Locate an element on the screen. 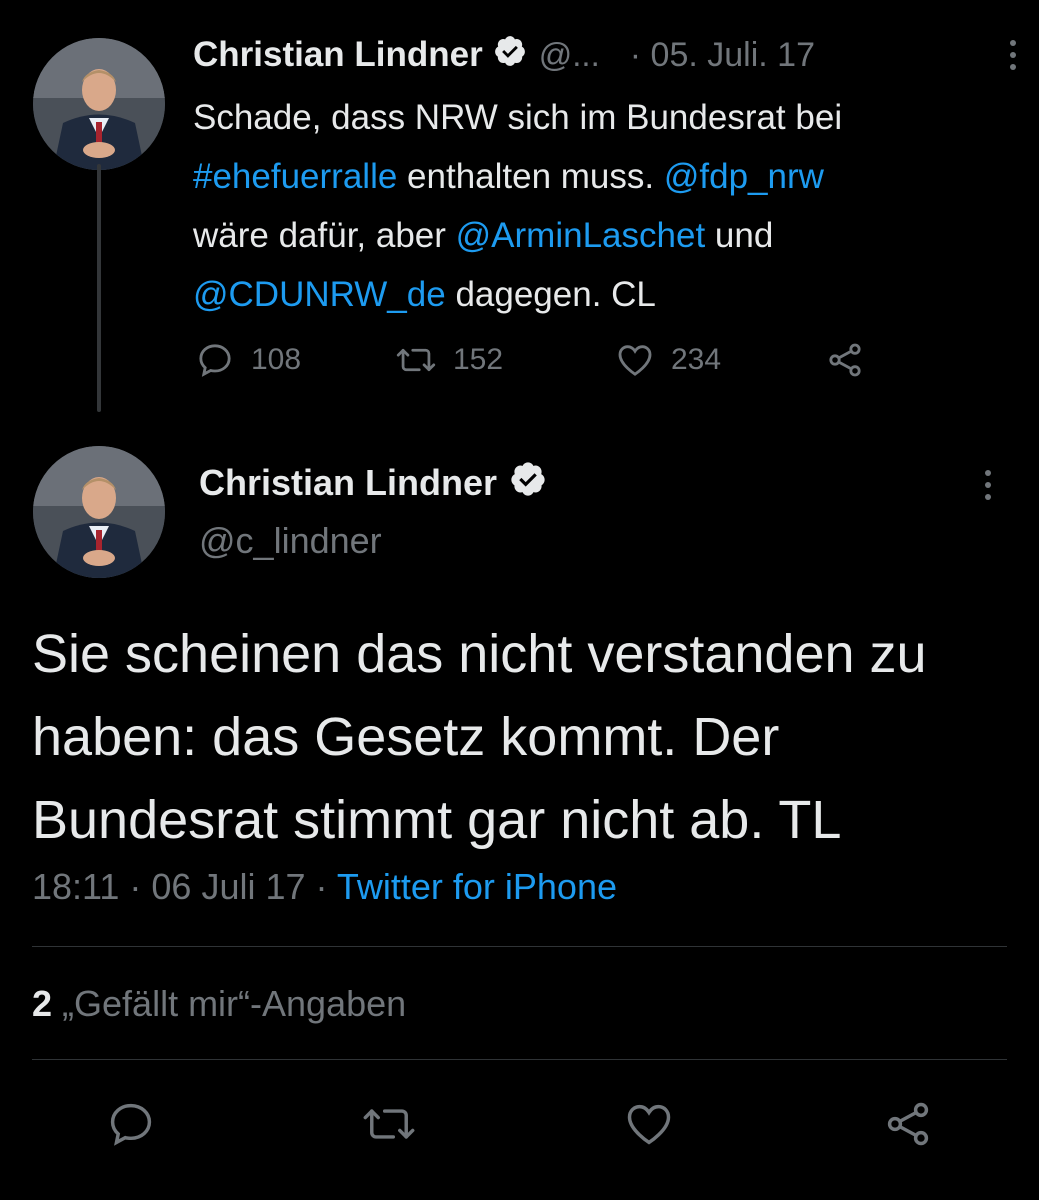 The height and width of the screenshot is (1200, 1039). tweet-text-segment: und is located at coordinates (739, 235).